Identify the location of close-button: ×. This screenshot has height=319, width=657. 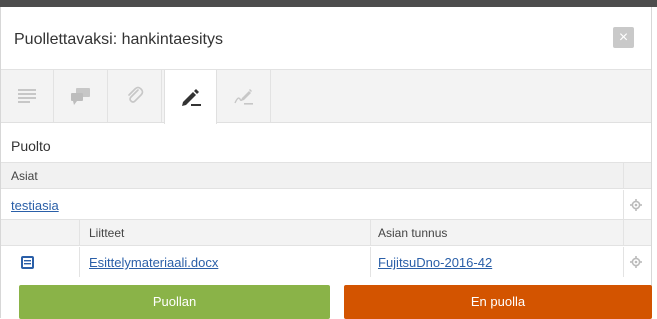
(623, 37).